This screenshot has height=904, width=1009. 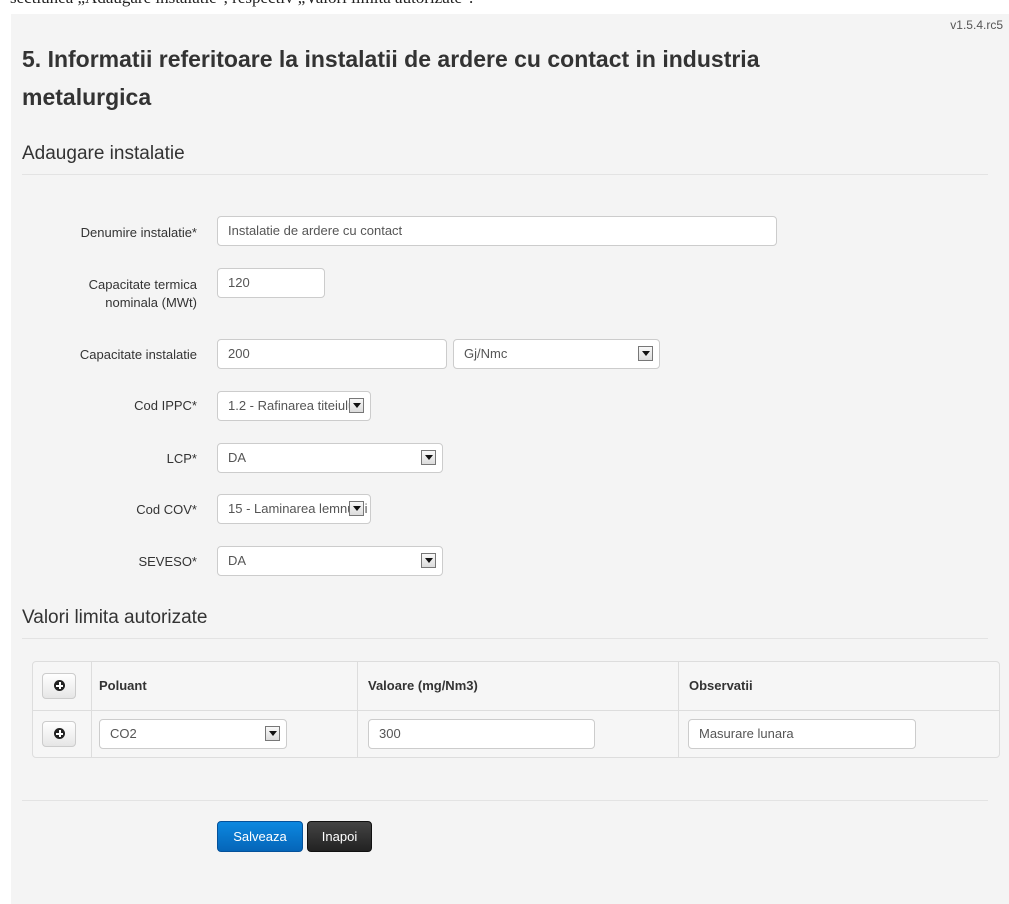 What do you see at coordinates (497, 231) in the screenshot?
I see `denumire-input: Instalatie de ardere cu contact` at bounding box center [497, 231].